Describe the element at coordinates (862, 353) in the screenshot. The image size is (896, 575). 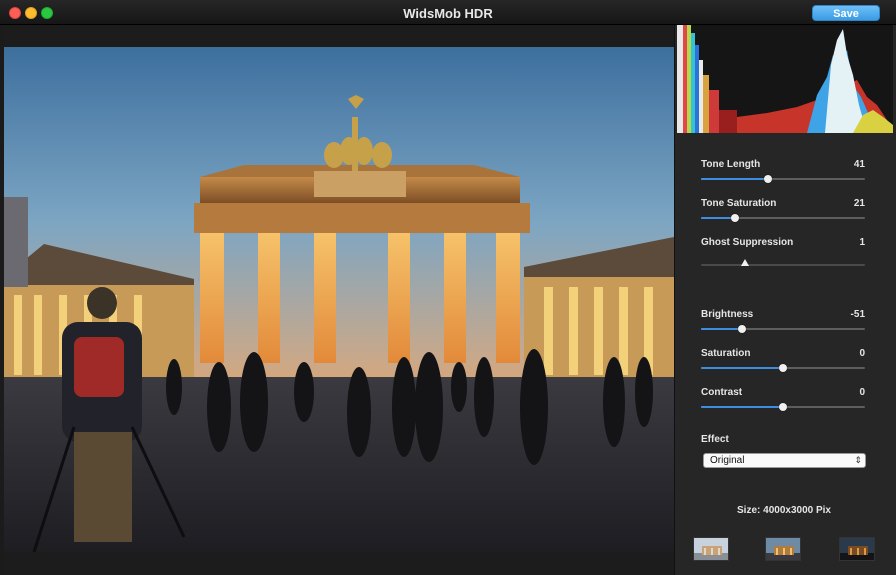
I see `saturation-value: 0` at that location.